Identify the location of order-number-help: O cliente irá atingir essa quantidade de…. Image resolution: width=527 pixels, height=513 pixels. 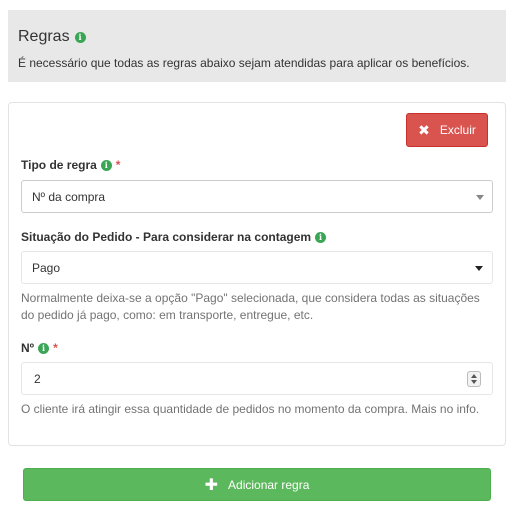
(250, 409).